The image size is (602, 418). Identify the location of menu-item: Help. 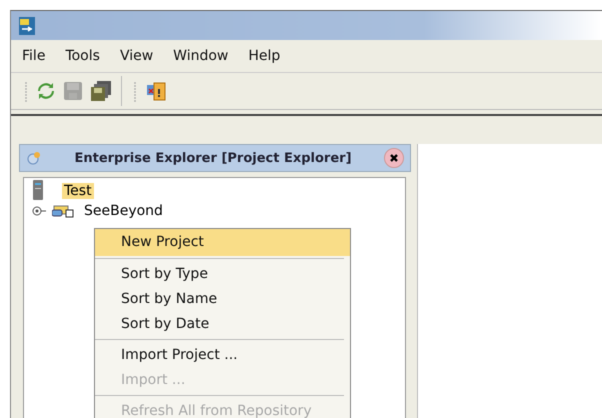
(264, 56).